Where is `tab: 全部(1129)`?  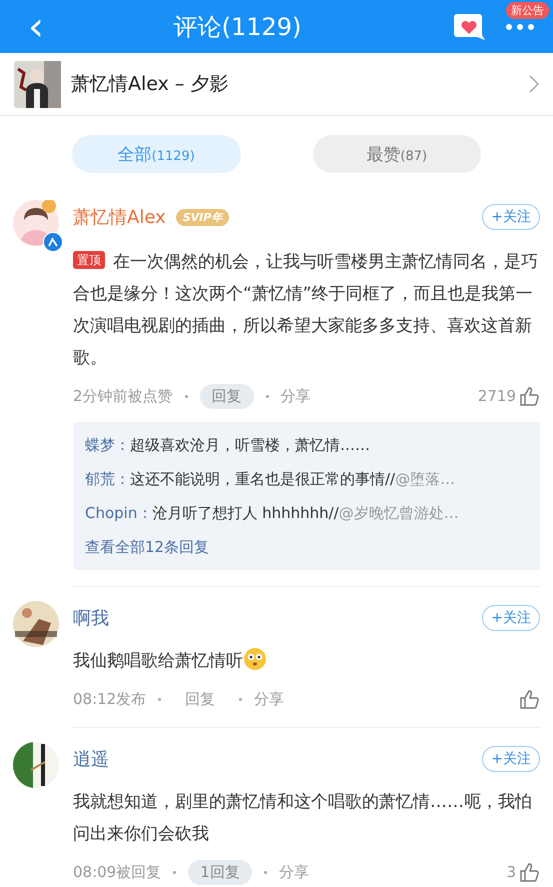
tab: 全部(1129) is located at coordinates (156, 154).